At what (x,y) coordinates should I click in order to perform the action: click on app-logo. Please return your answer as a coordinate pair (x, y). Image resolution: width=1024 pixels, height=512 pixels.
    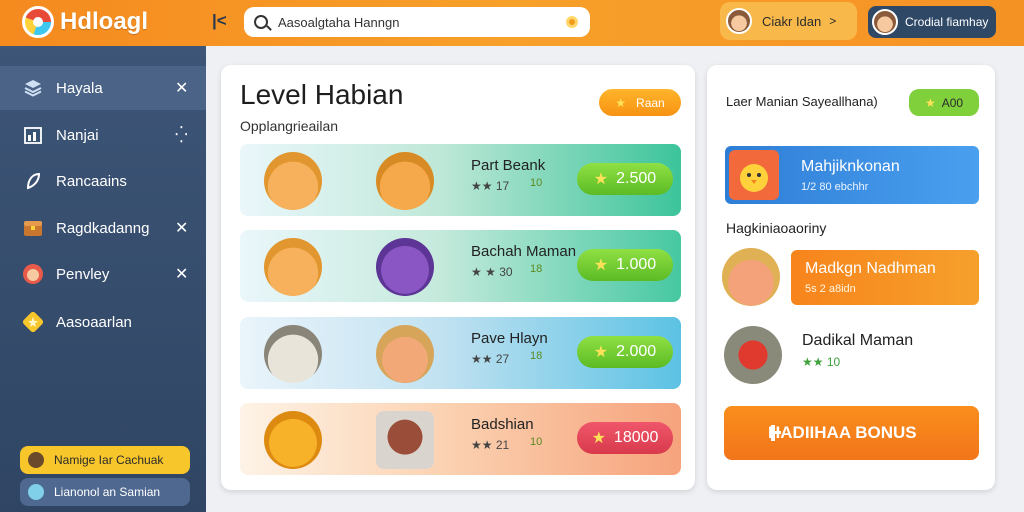
    Looking at the image, I should click on (38, 22).